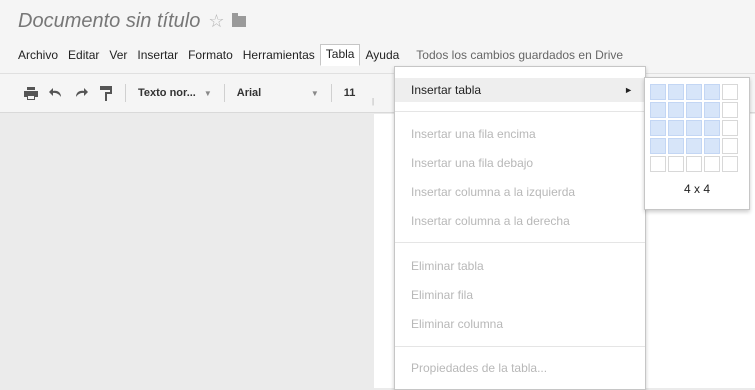 This screenshot has width=755, height=390. What do you see at coordinates (56, 93) in the screenshot?
I see `undo-icon` at bounding box center [56, 93].